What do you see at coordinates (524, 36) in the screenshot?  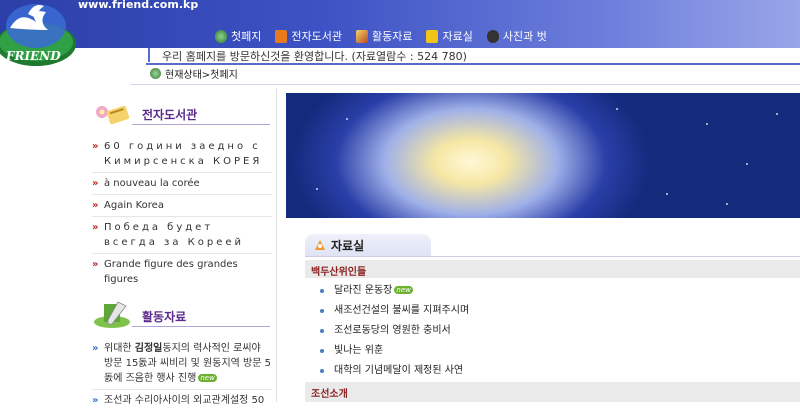 I see `nav-label: 사진과 벗` at bounding box center [524, 36].